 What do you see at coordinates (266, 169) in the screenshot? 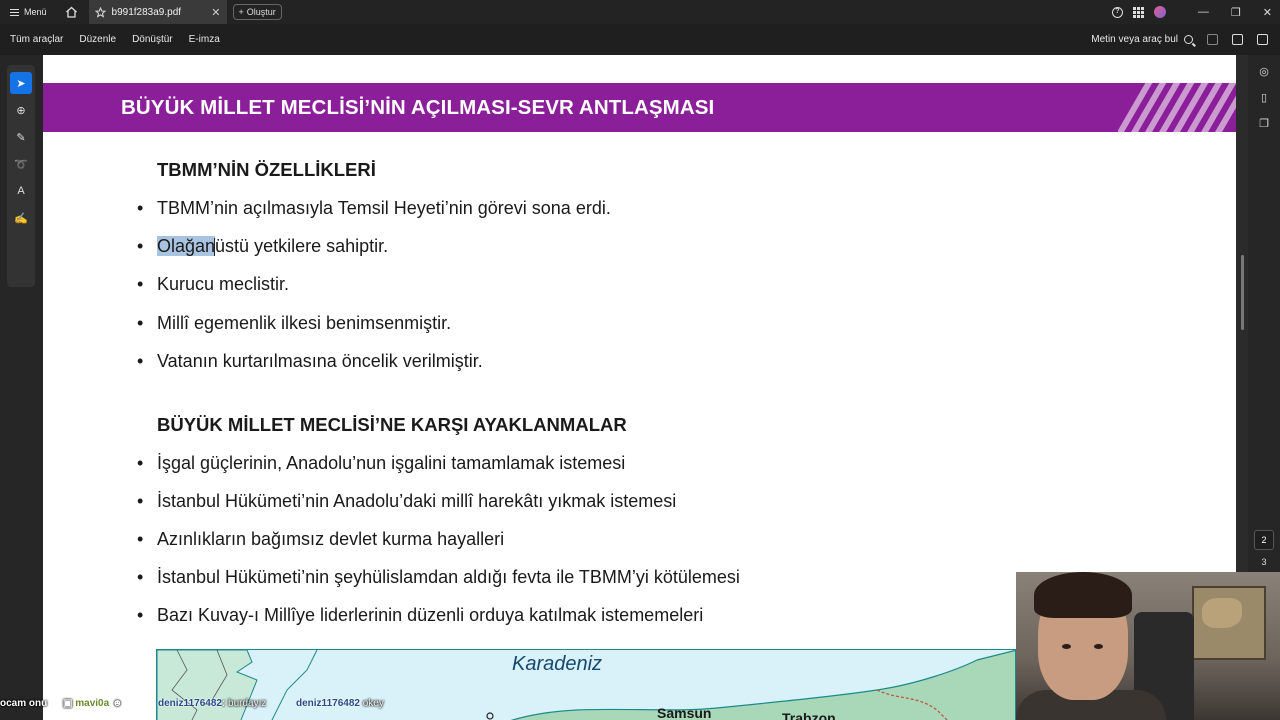
I see `section-heading-features: TBMM’NİN ÖZELLİKLERİ` at bounding box center [266, 169].